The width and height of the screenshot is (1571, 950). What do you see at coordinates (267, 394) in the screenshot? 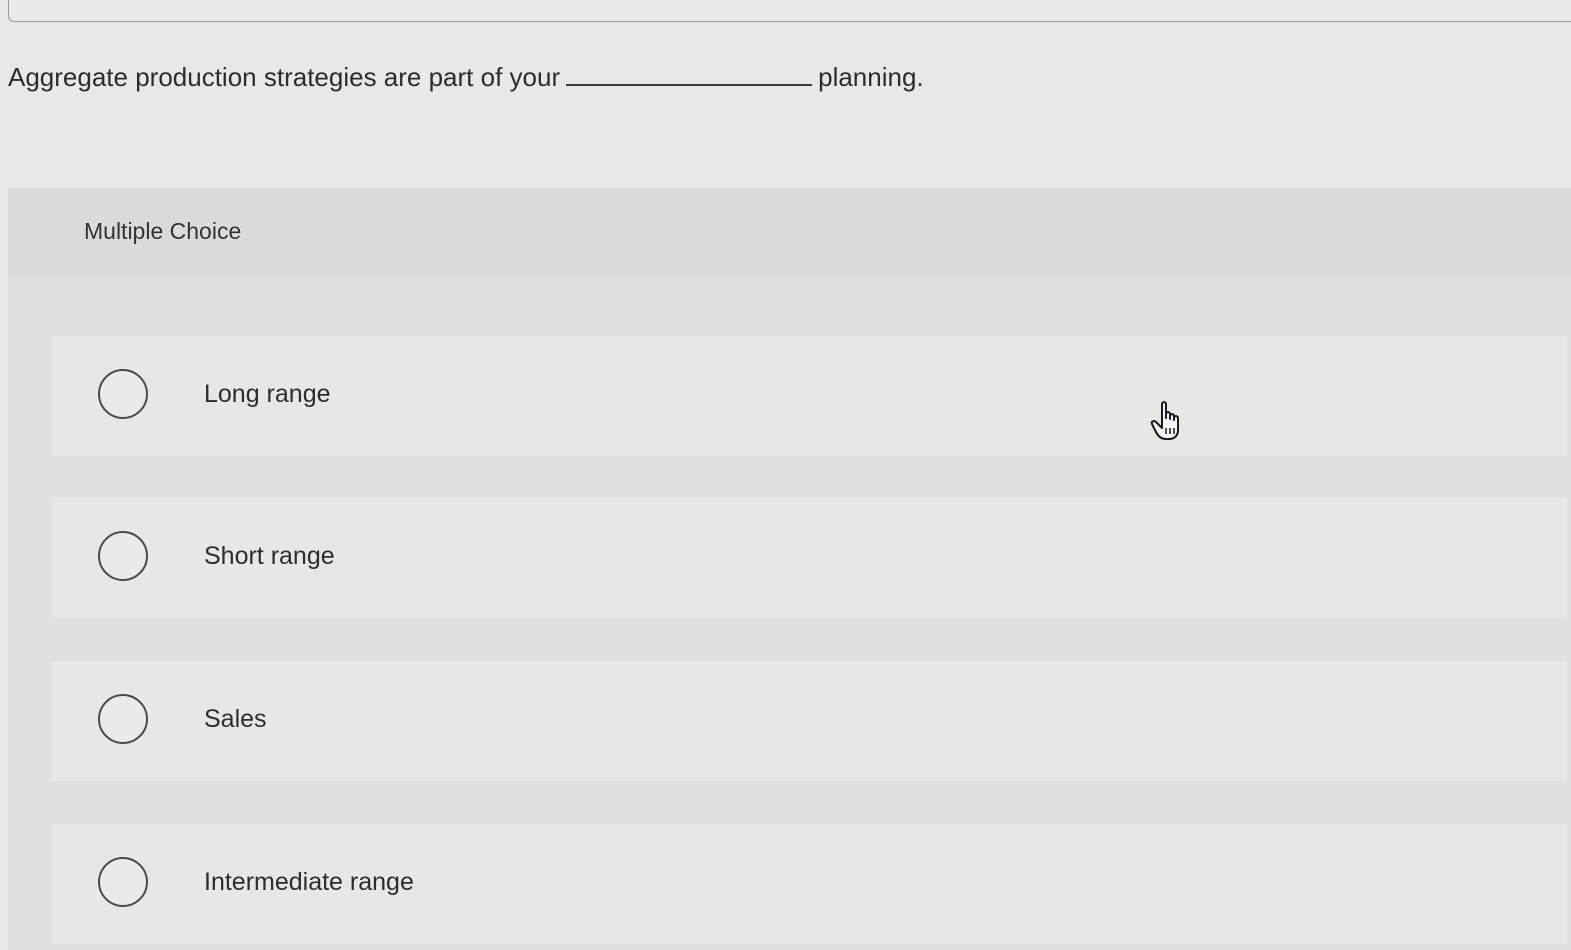
I see `choice-label: Long range` at bounding box center [267, 394].